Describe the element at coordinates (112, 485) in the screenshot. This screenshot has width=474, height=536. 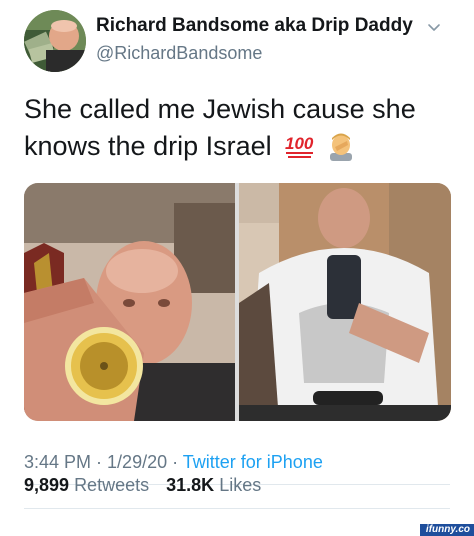
I see `retweets-label: Retweets` at that location.